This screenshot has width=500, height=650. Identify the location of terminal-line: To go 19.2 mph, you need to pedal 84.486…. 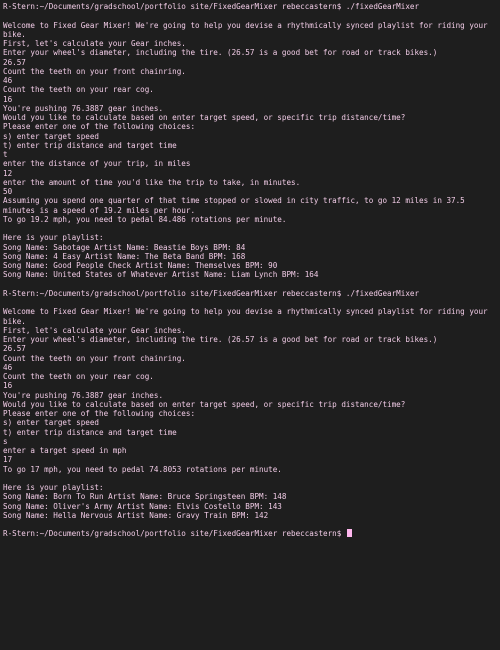
(145, 219).